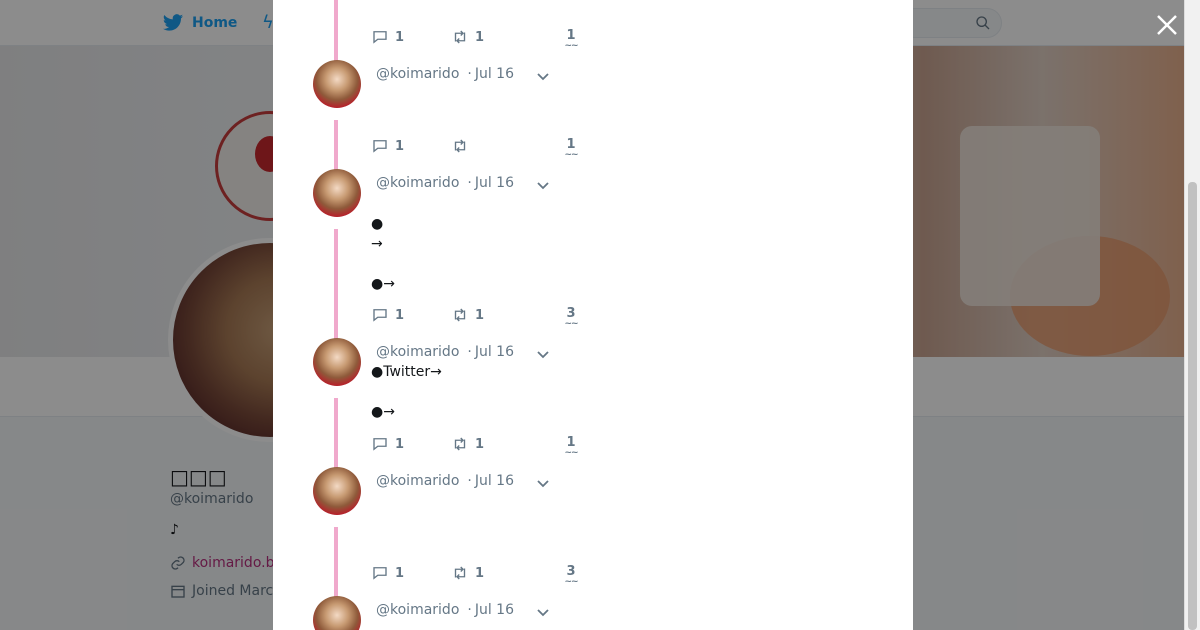 The image size is (1200, 630). I want to click on scrollbar, so click(1192, 315).